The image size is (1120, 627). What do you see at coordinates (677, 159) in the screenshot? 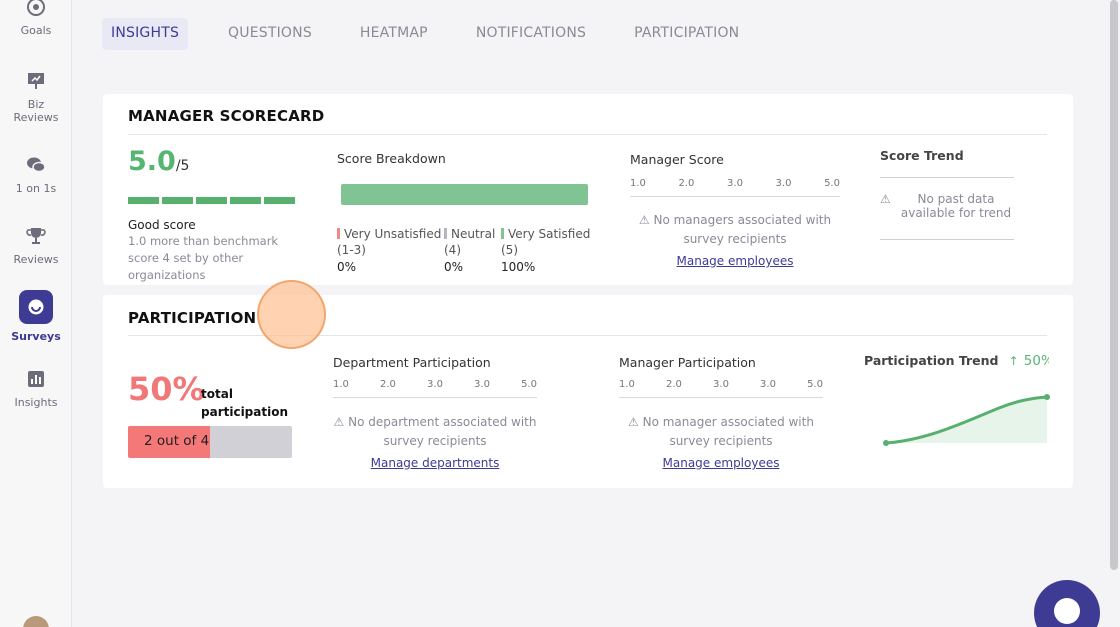
I see `manager-score-title: Manager Score` at bounding box center [677, 159].